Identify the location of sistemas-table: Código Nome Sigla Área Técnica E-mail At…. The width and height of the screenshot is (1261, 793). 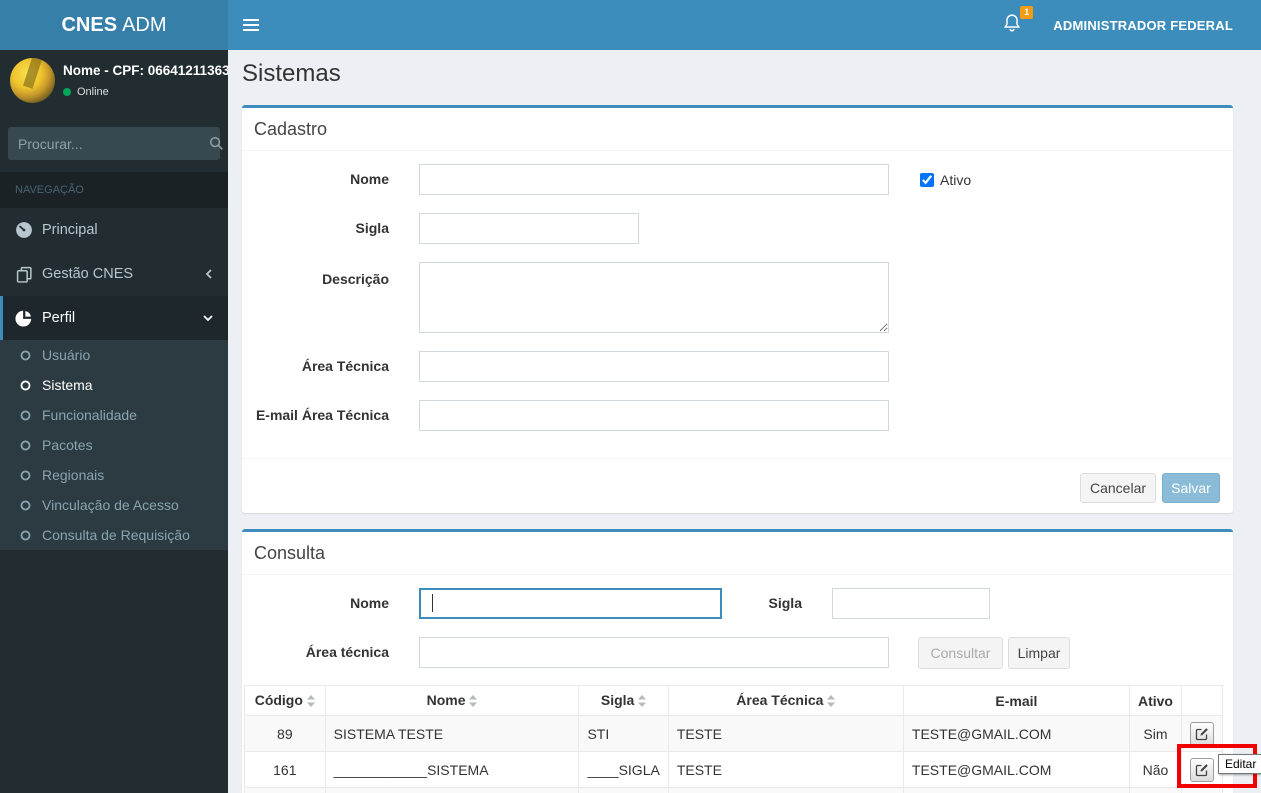
(734, 739).